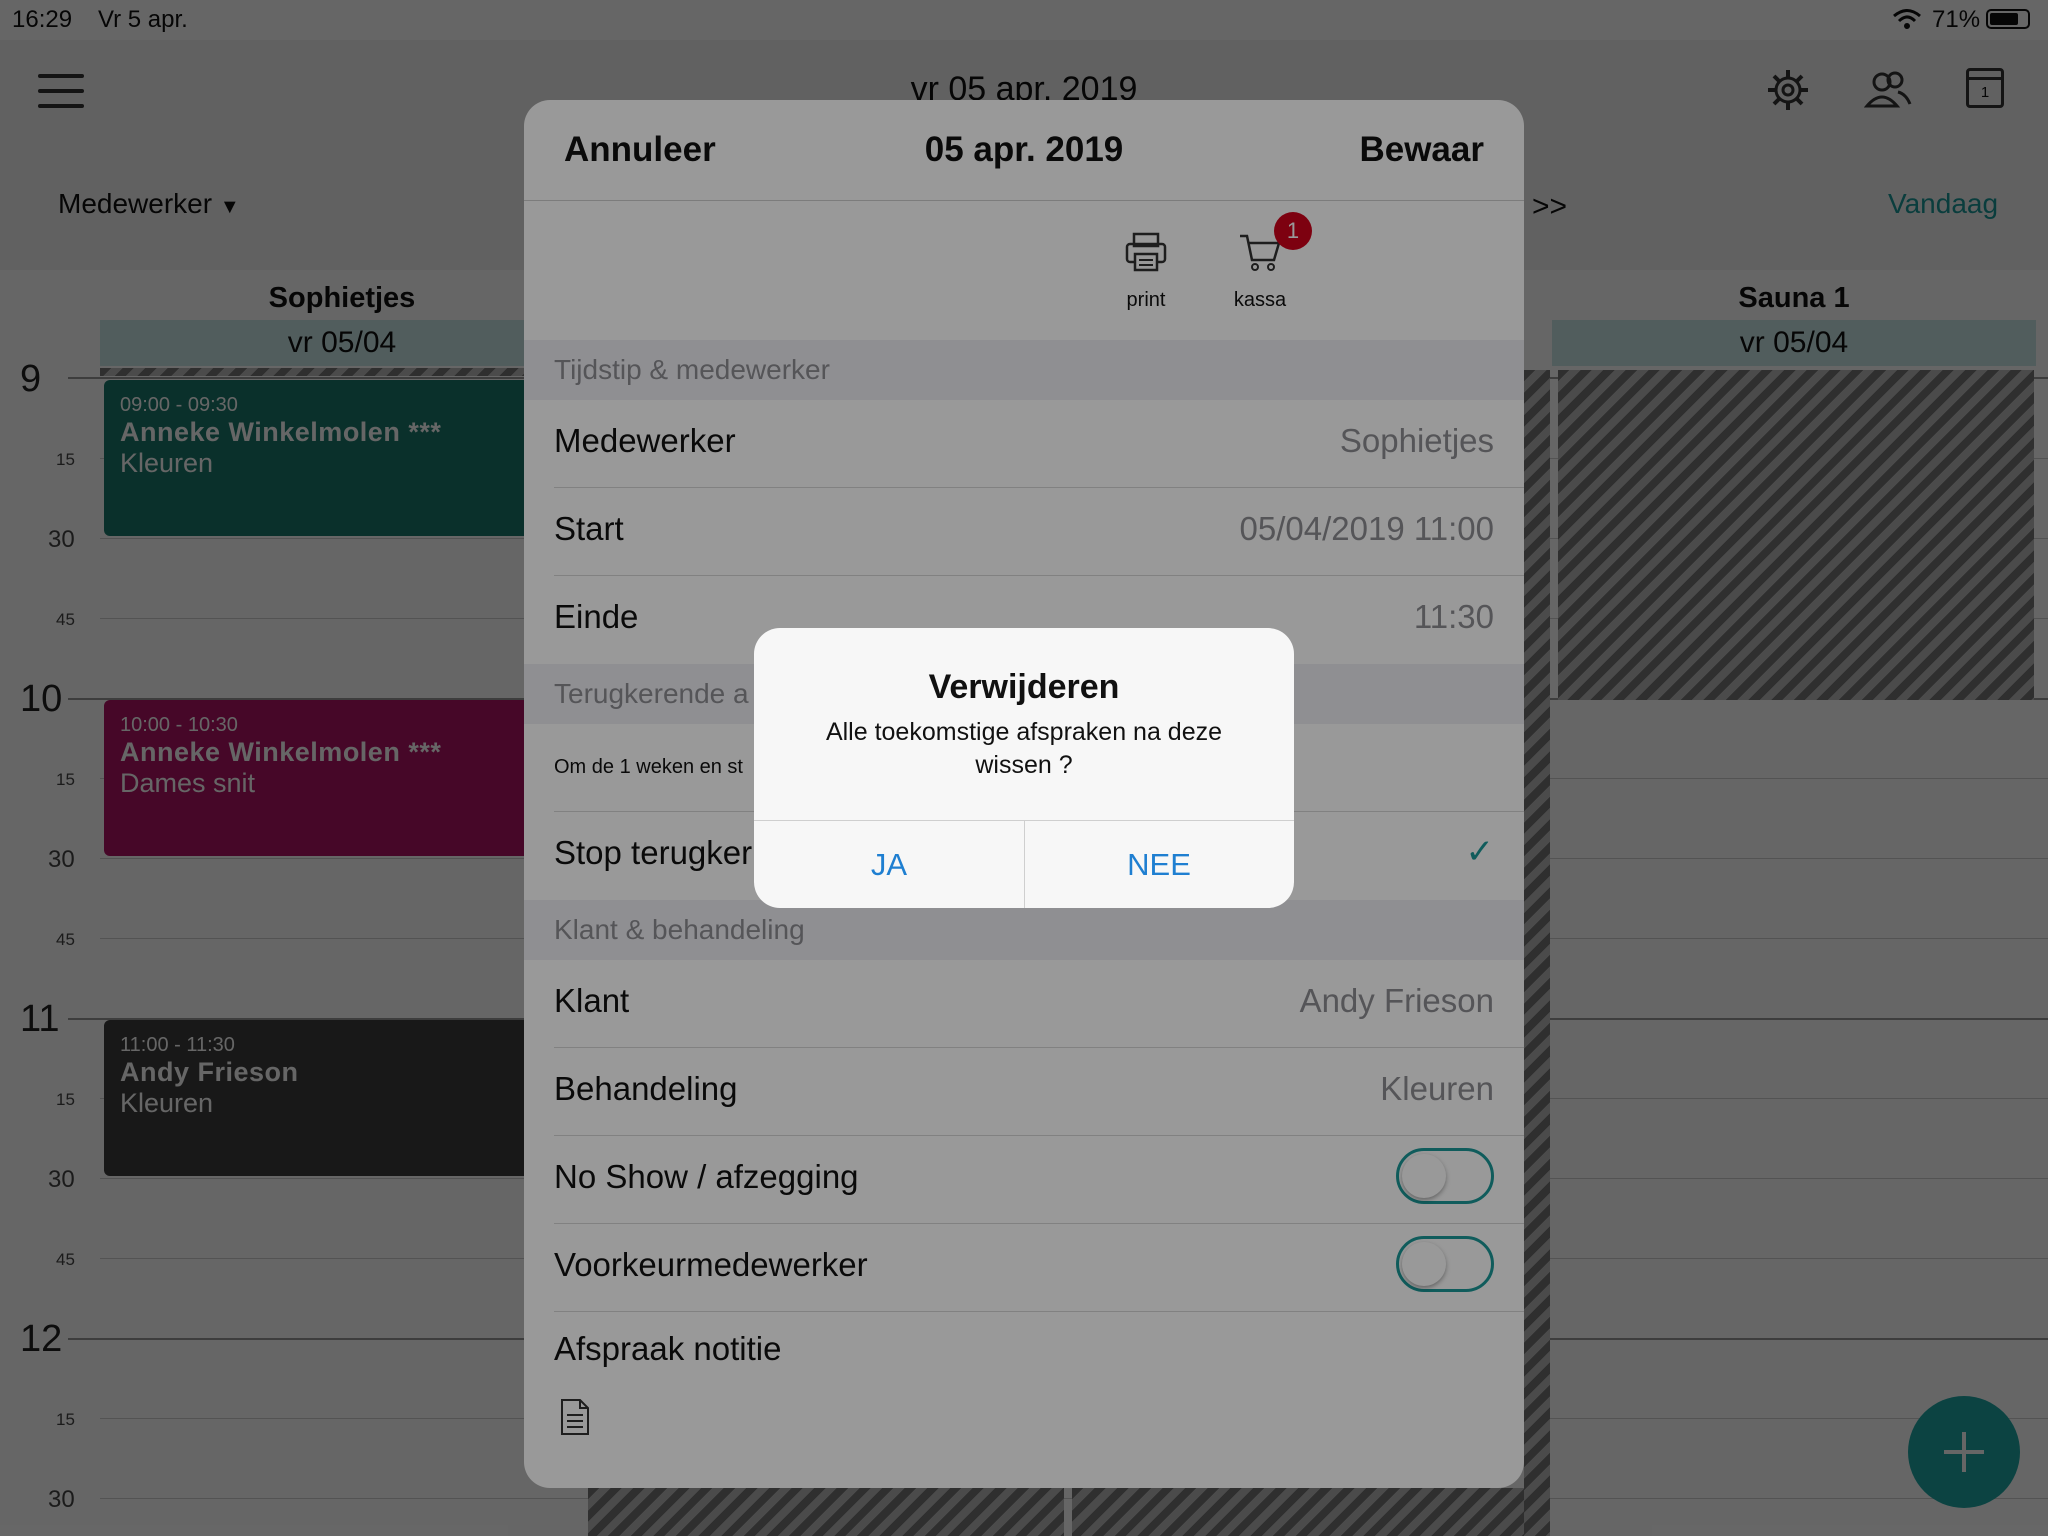 Image resolution: width=2048 pixels, height=1536 pixels. Describe the element at coordinates (1024, 687) in the screenshot. I see `alert-title: Verwijderen` at that location.